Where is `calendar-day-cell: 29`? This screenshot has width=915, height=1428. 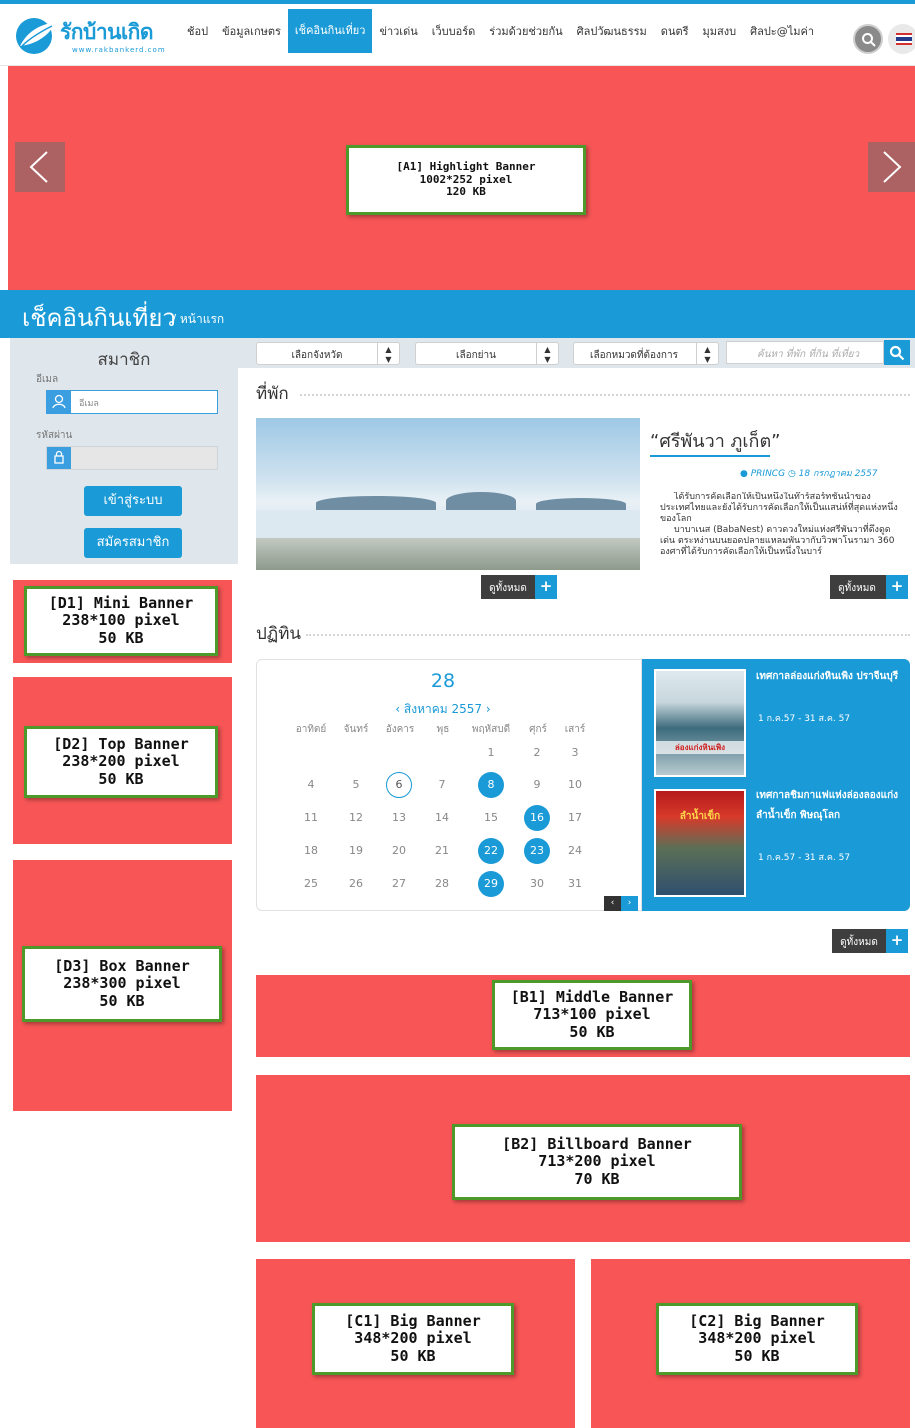 calendar-day-cell: 29 is located at coordinates (491, 884).